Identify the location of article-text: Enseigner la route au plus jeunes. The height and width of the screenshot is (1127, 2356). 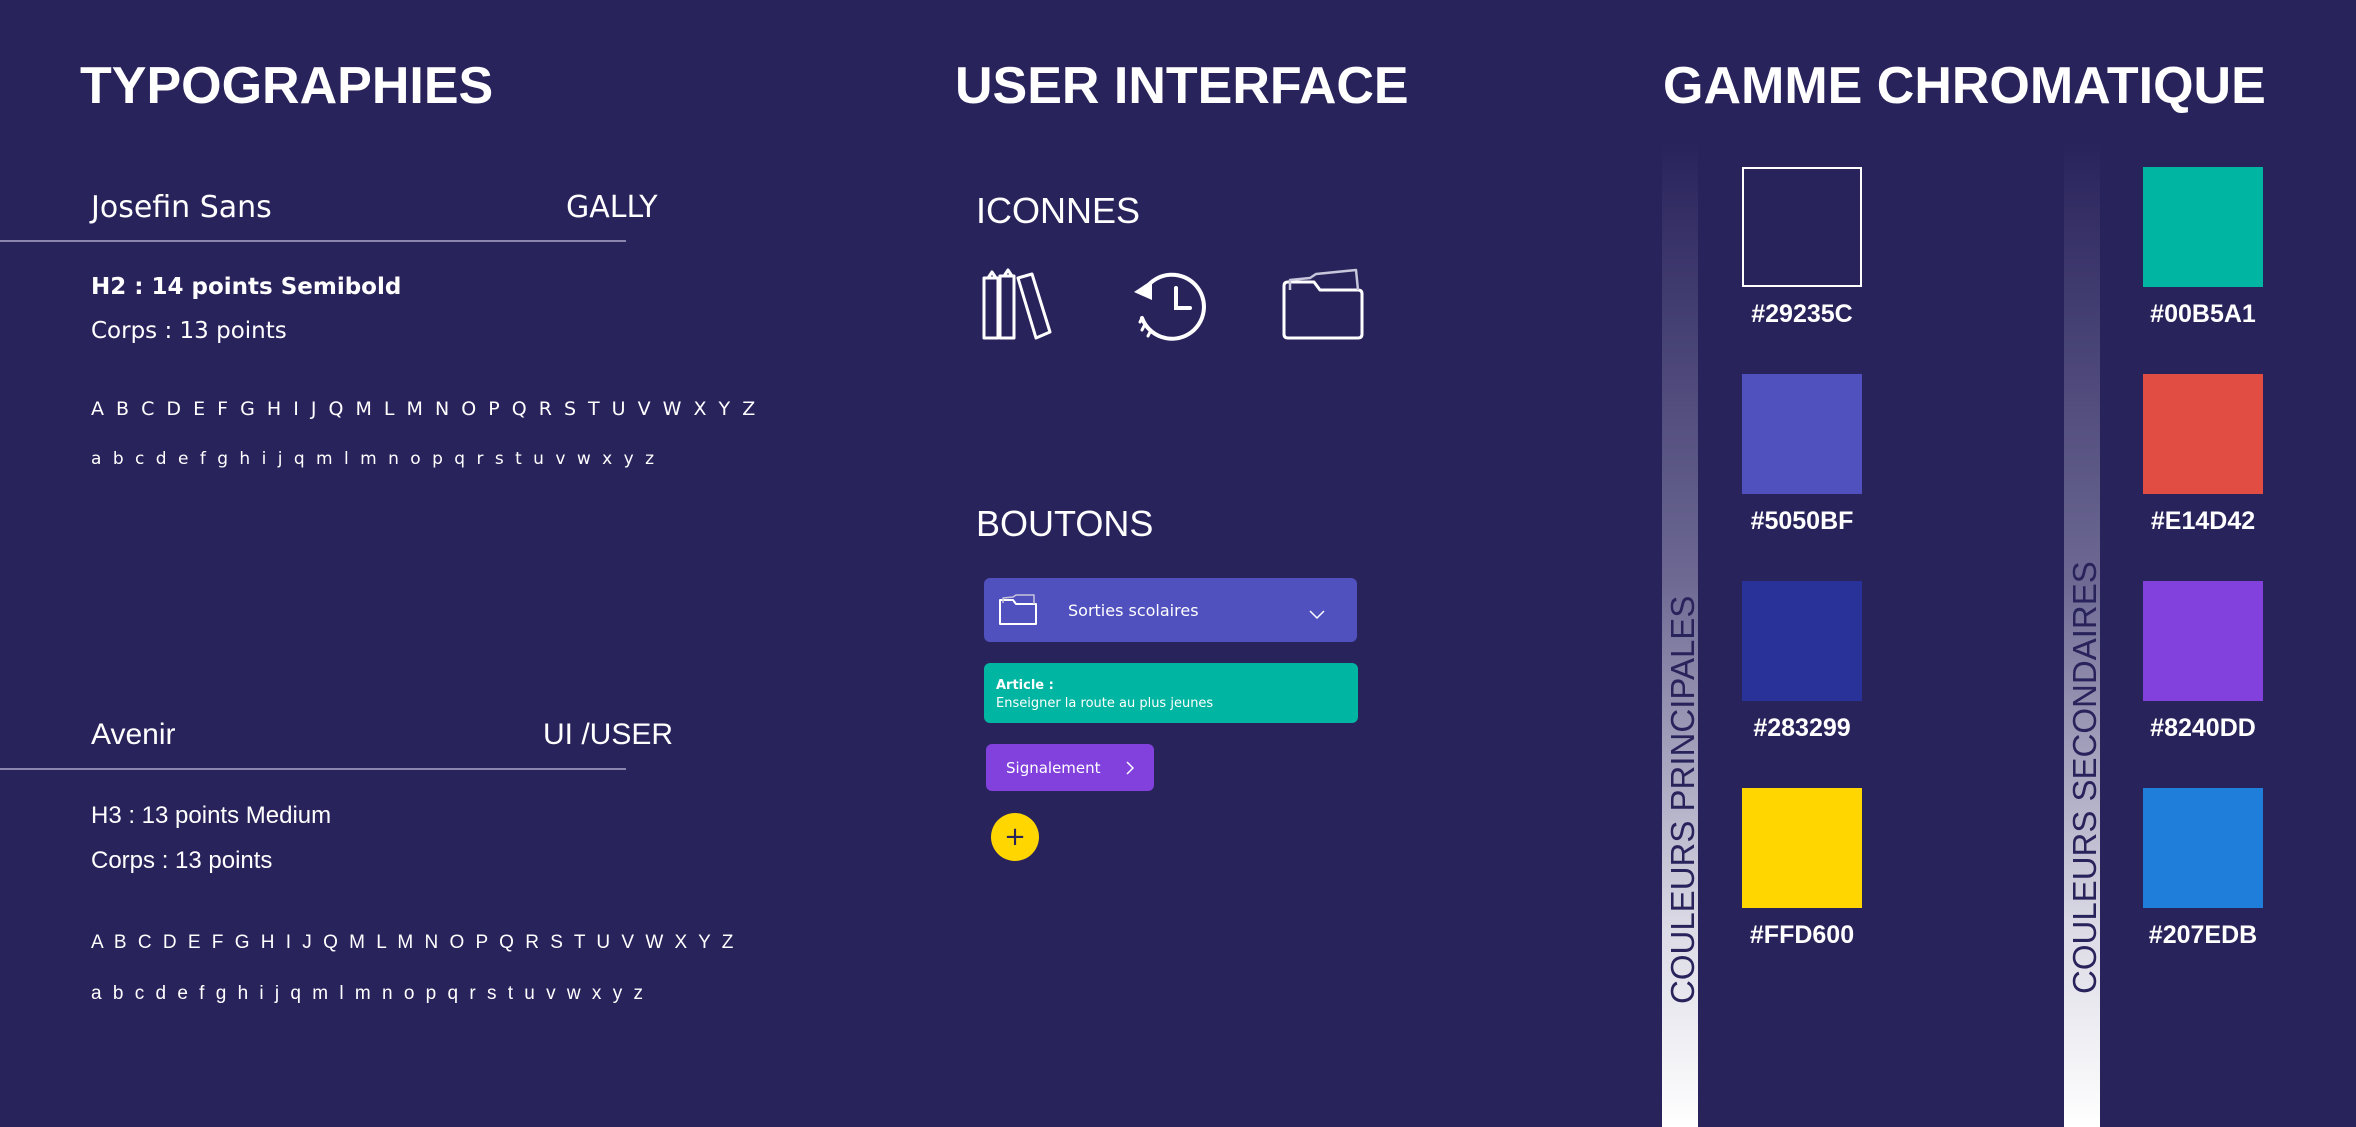
(1105, 703).